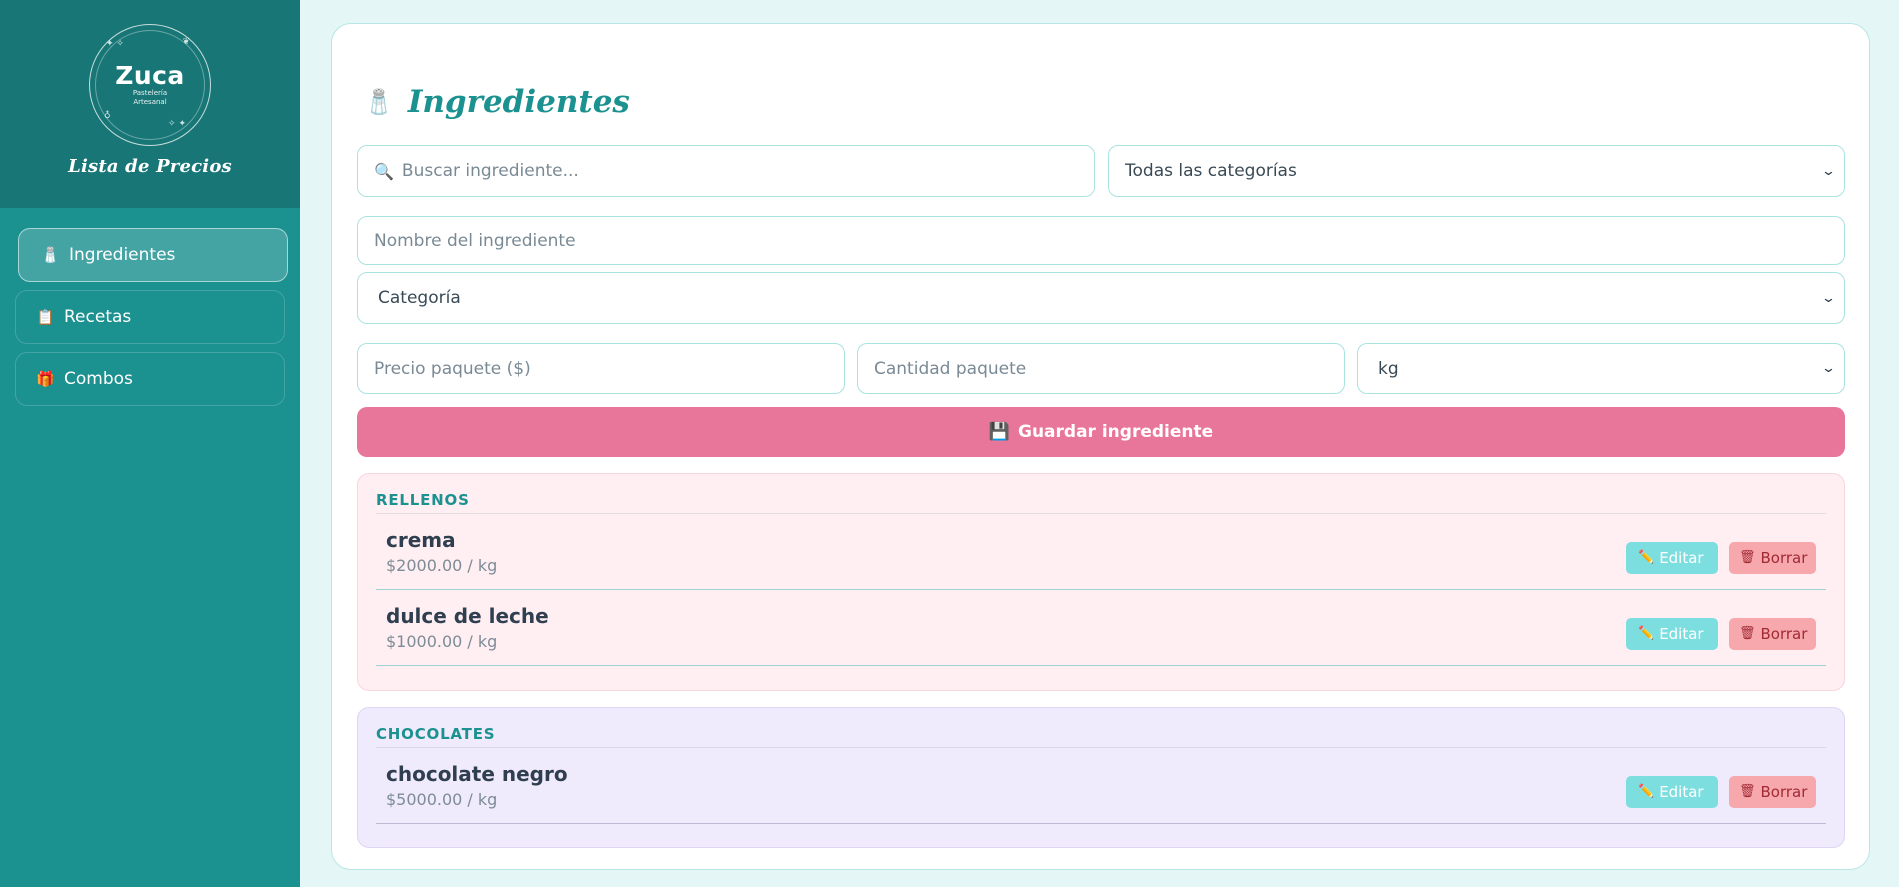 This screenshot has width=1899, height=887. Describe the element at coordinates (115, 44) in the screenshot. I see `sparkle-icon: ✦ ✧` at that location.